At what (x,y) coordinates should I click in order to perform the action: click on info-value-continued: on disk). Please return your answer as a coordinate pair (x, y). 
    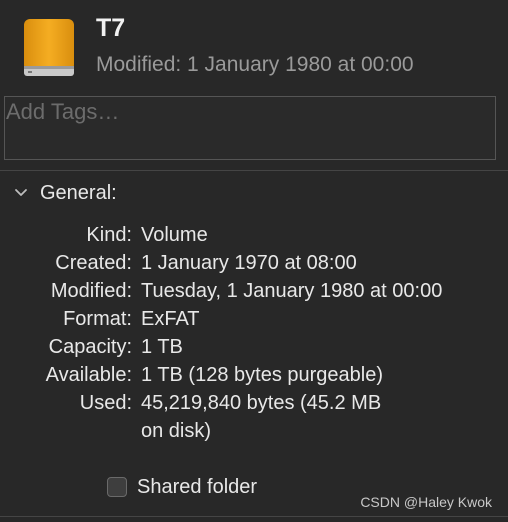
    Looking at the image, I should click on (176, 431).